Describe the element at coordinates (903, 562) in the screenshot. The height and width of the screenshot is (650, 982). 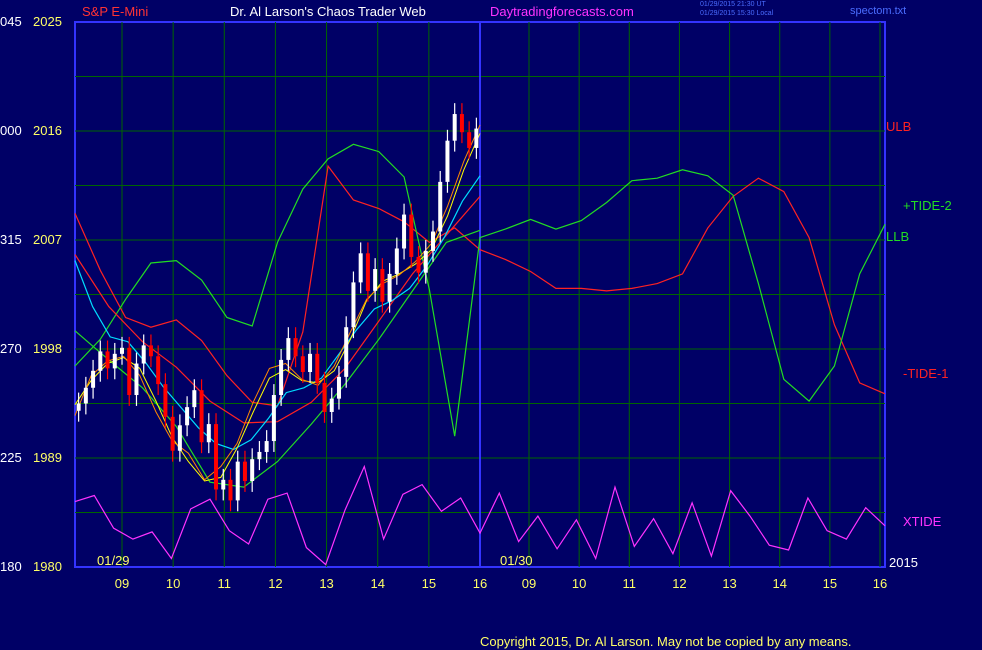
I see `year-label: 2015` at that location.